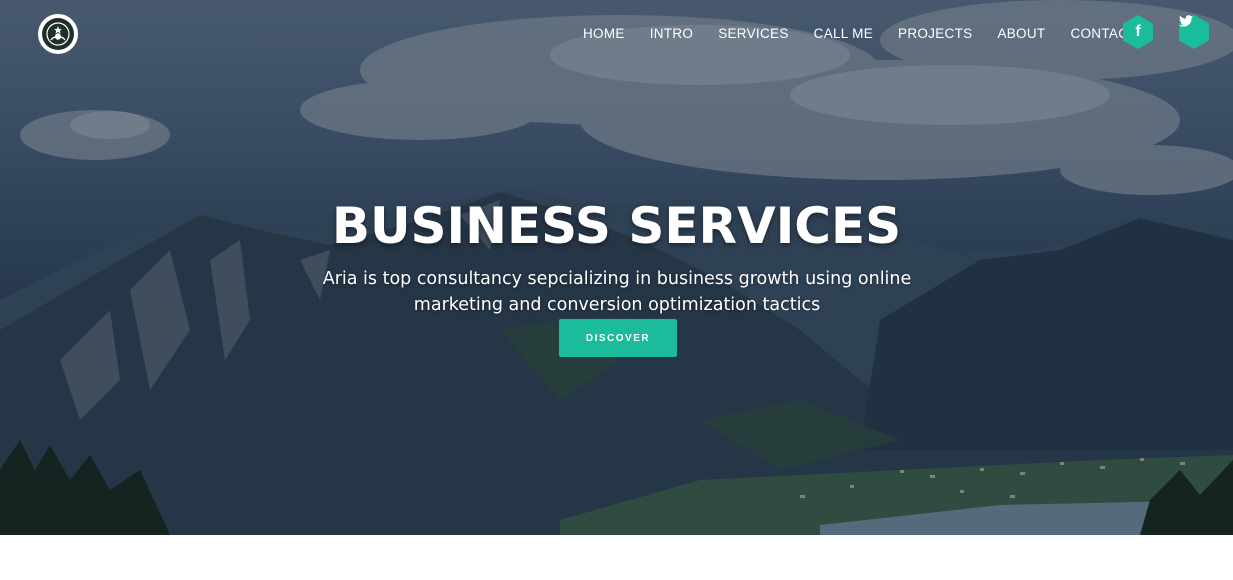  I want to click on nav-intro: INTRO, so click(672, 34).